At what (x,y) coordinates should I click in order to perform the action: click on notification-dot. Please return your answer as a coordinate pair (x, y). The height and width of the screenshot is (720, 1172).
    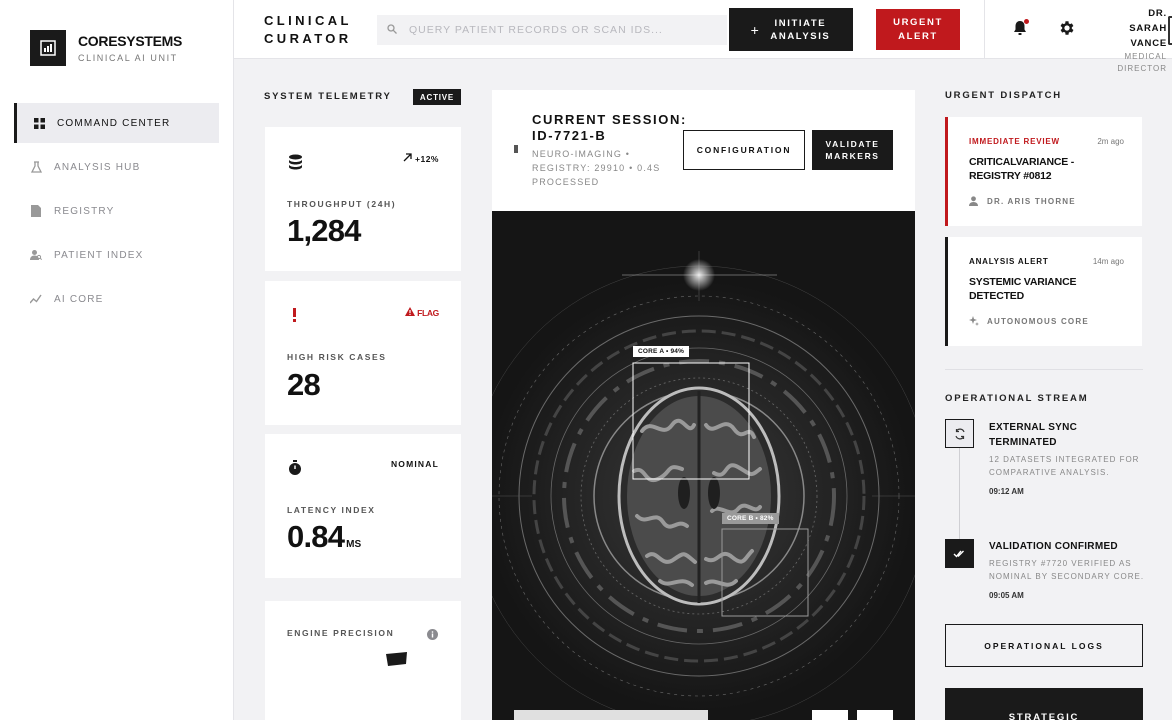
    Looking at the image, I should click on (1026, 21).